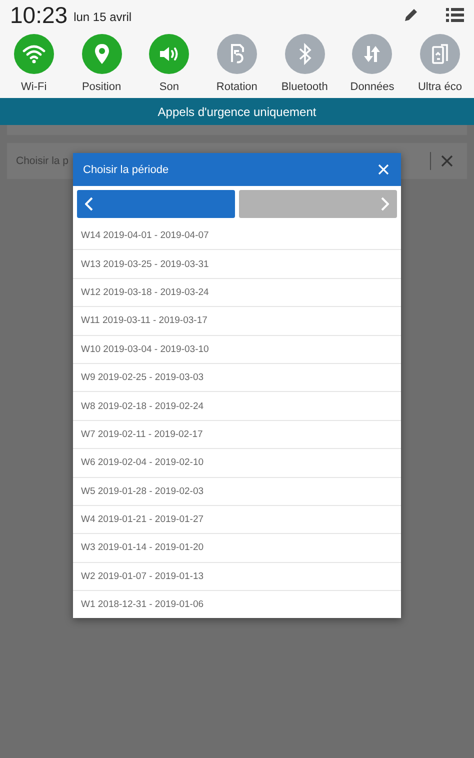 Image resolution: width=474 pixels, height=758 pixels. I want to click on clock-time: 10:23, so click(39, 15).